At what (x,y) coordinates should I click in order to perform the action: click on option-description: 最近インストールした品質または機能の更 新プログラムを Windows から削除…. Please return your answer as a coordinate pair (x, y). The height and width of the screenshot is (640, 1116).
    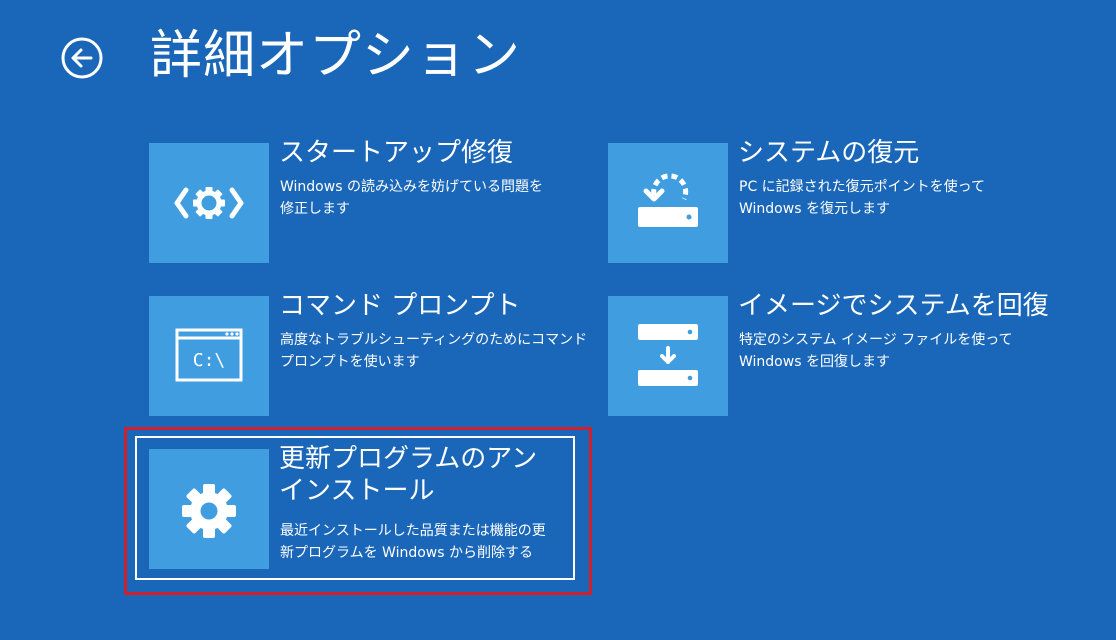
    Looking at the image, I should click on (430, 542).